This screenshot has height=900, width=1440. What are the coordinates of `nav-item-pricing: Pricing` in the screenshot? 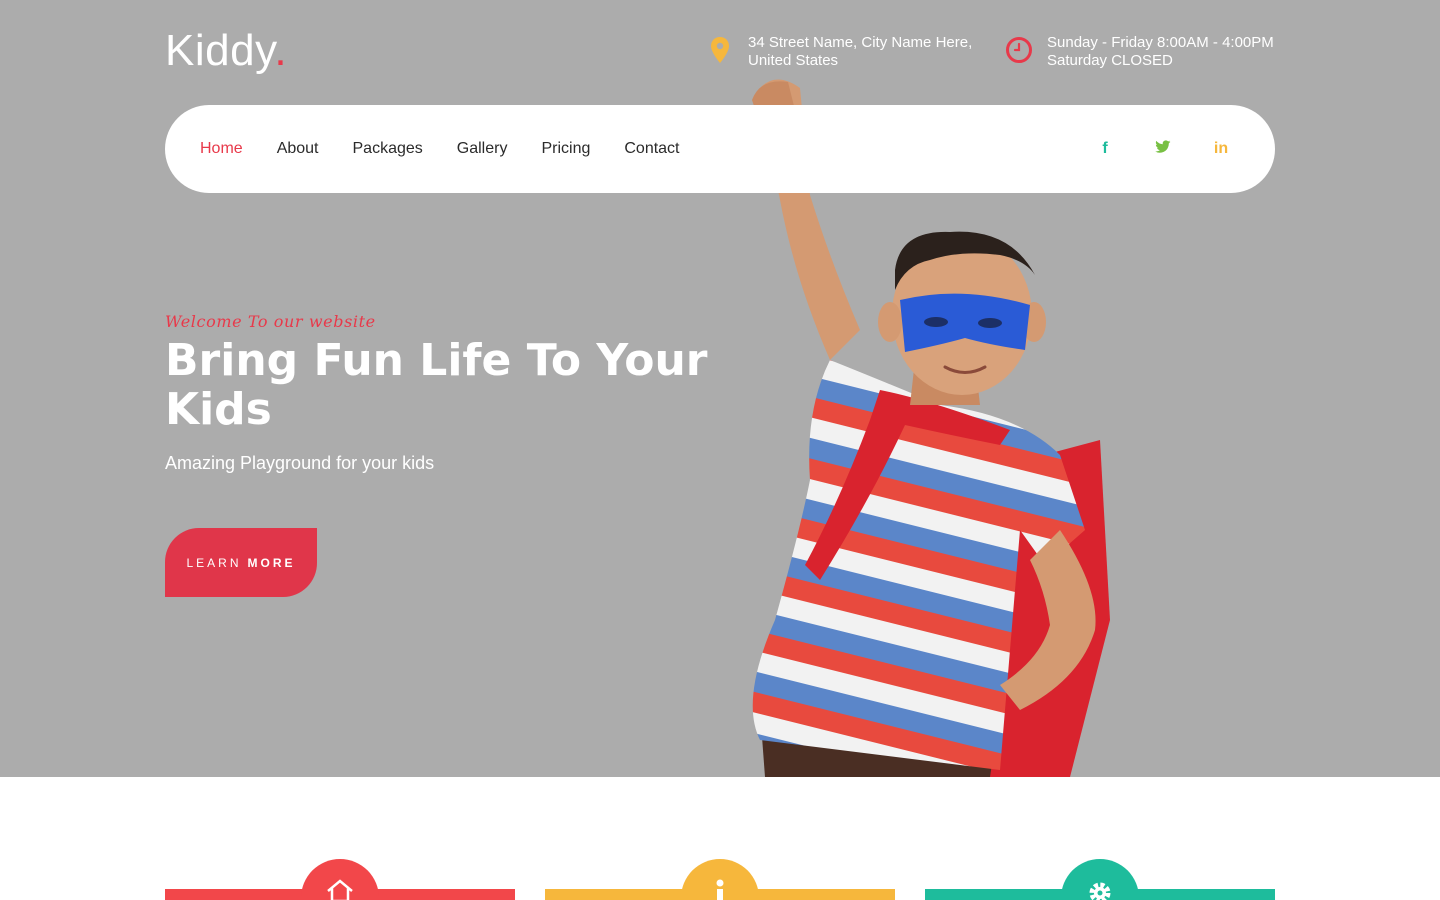 It's located at (565, 149).